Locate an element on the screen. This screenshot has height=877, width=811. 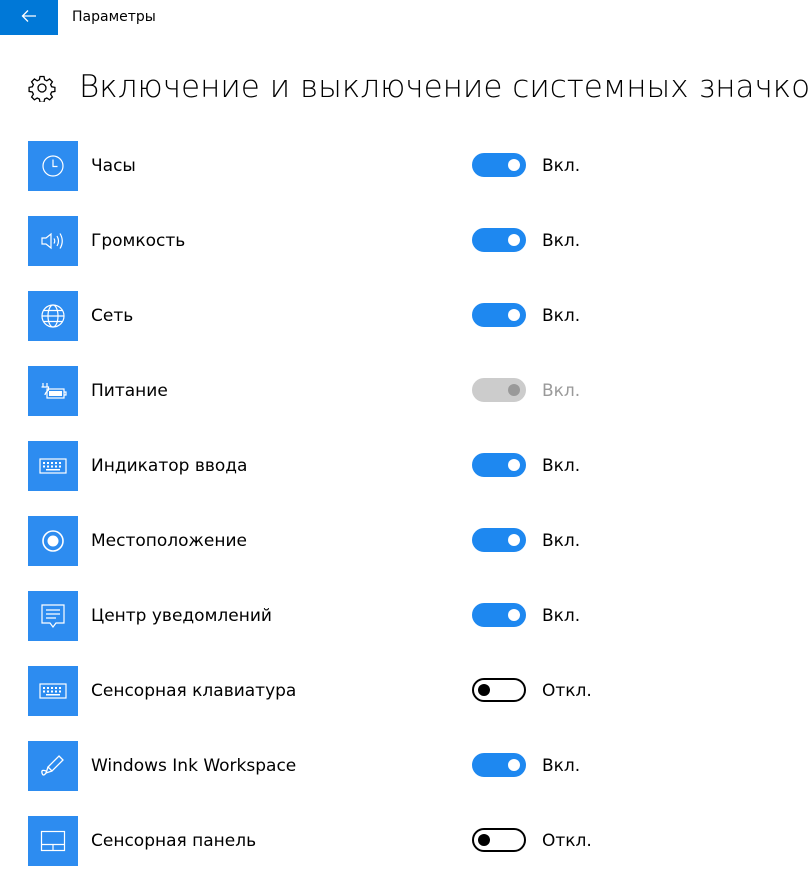
action-center-tile is located at coordinates (53, 616).